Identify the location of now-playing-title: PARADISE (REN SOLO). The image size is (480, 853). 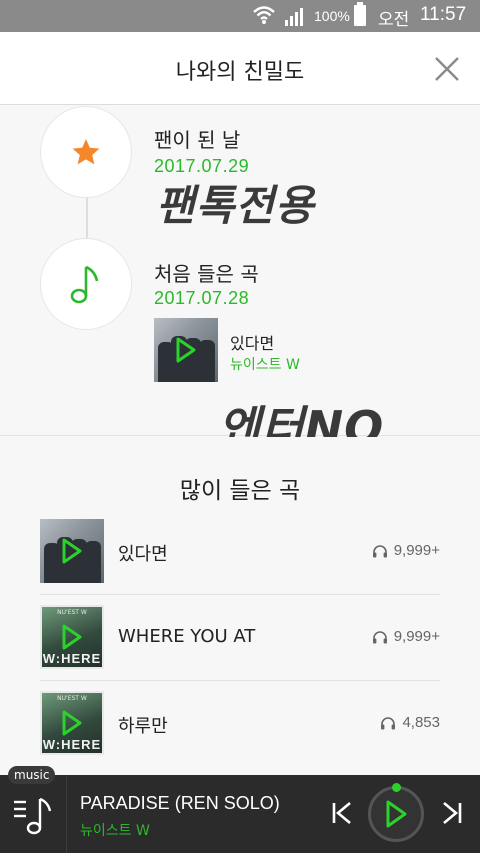
(180, 803).